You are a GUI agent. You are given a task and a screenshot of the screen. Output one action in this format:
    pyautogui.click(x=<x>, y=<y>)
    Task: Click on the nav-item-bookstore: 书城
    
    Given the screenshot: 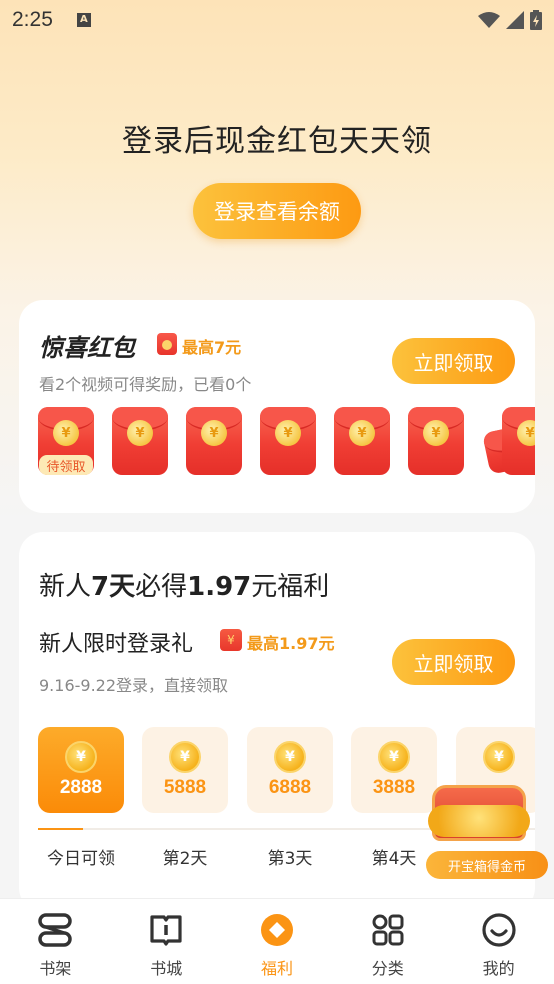 What is the action you would take?
    pyautogui.click(x=166, y=941)
    